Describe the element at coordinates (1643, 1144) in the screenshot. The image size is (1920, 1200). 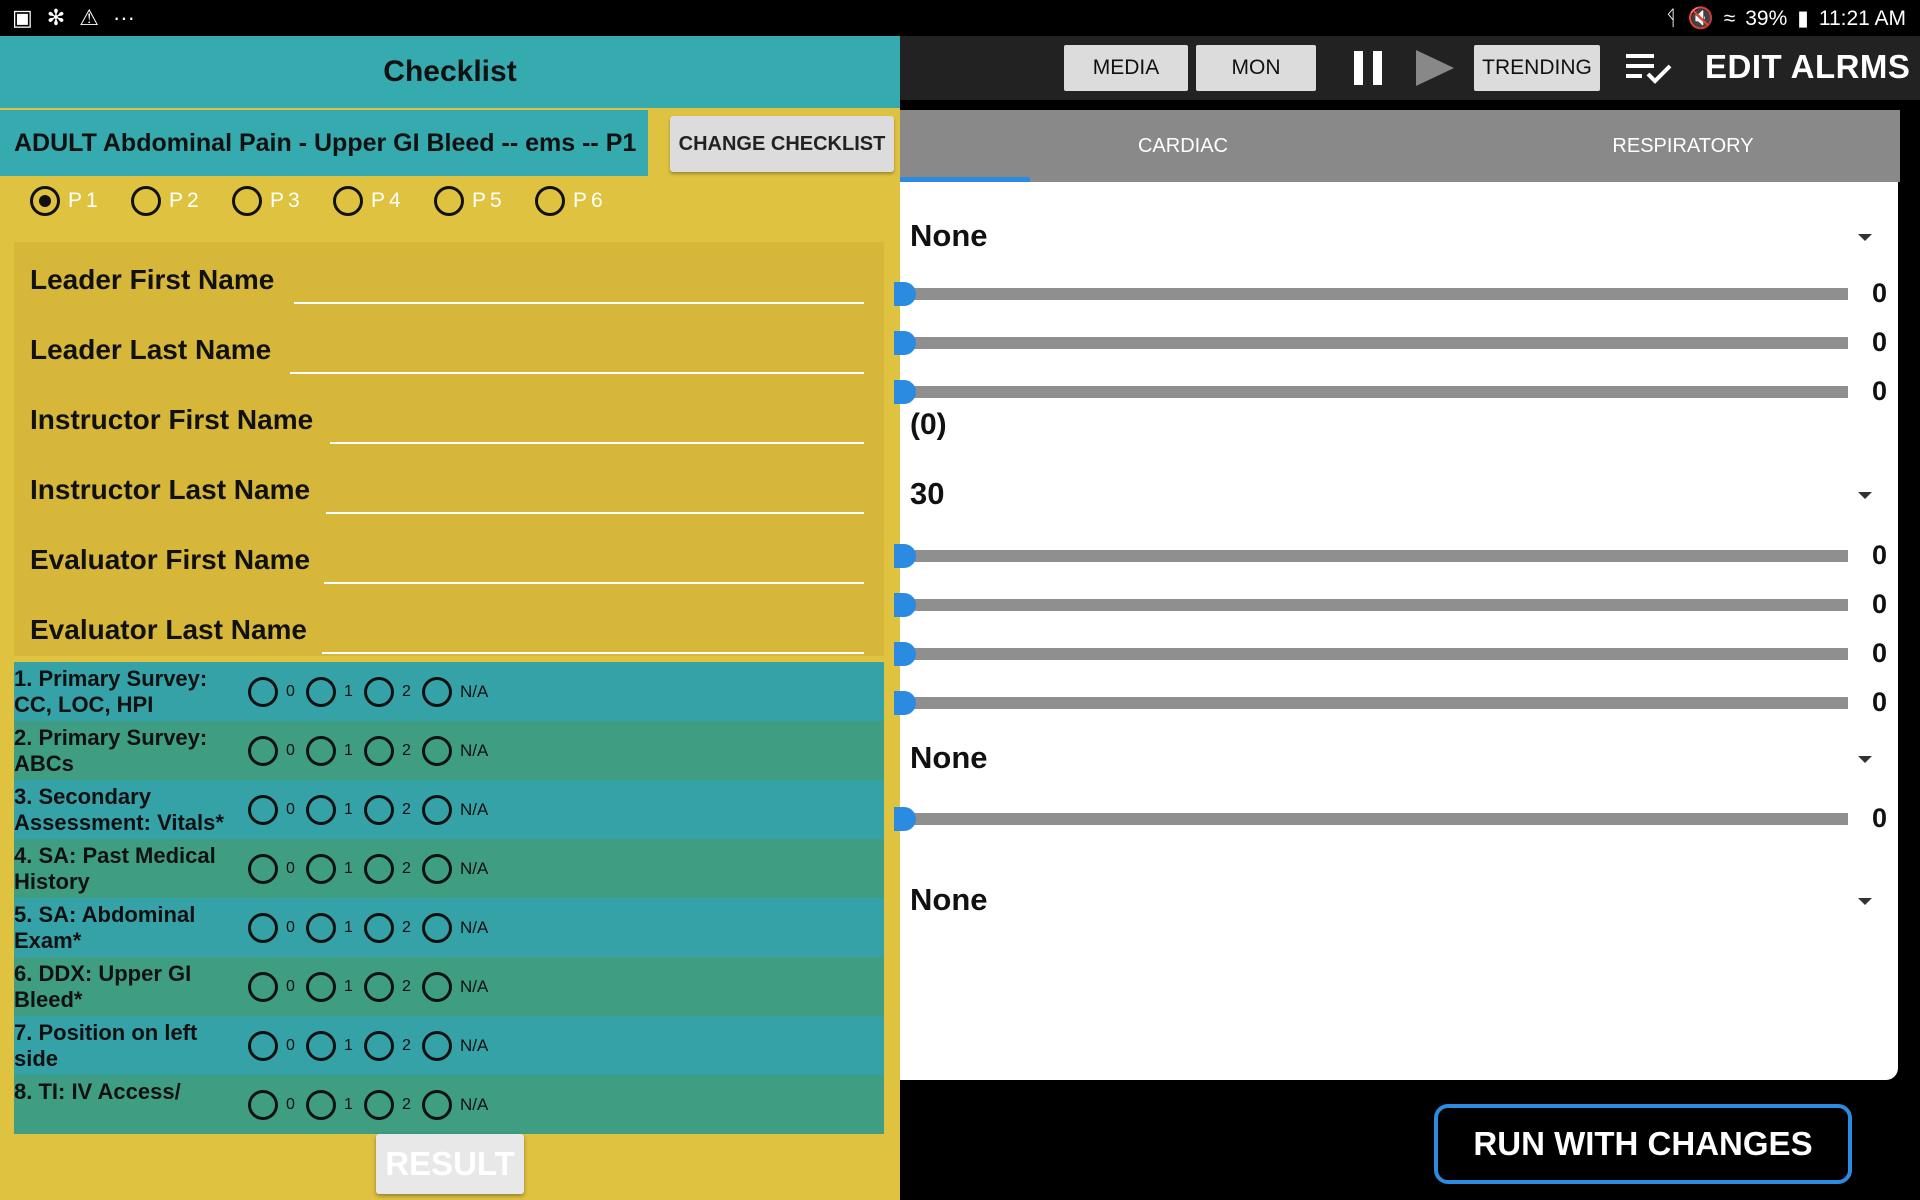
I see `run-with-changes-button: RUN WITH CHANGES` at that location.